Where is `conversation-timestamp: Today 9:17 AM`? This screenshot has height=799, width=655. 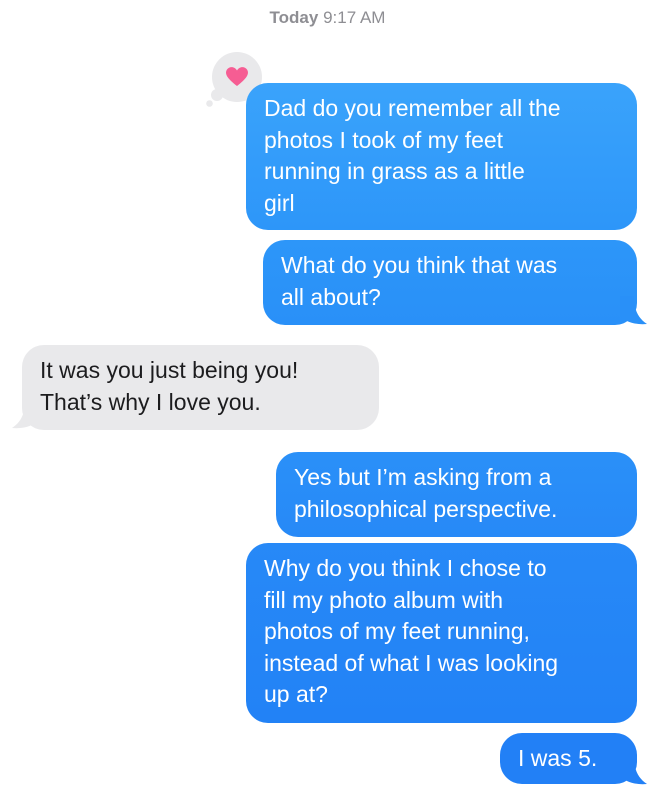 conversation-timestamp: Today 9:17 AM is located at coordinates (327, 18).